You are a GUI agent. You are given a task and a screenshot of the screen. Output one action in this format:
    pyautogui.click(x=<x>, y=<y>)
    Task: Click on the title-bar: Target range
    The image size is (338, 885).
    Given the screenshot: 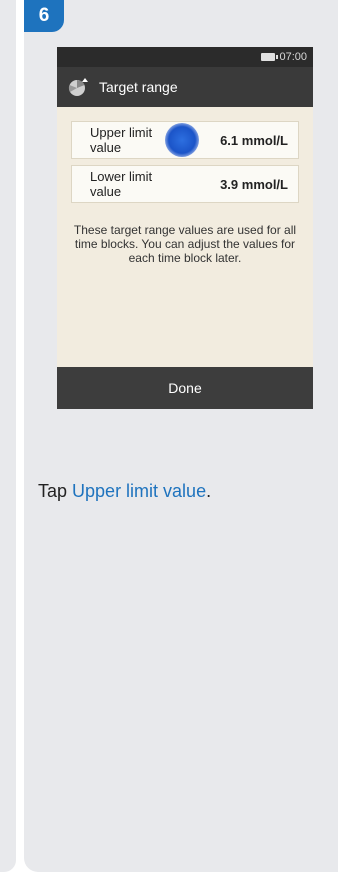 What is the action you would take?
    pyautogui.click(x=185, y=87)
    